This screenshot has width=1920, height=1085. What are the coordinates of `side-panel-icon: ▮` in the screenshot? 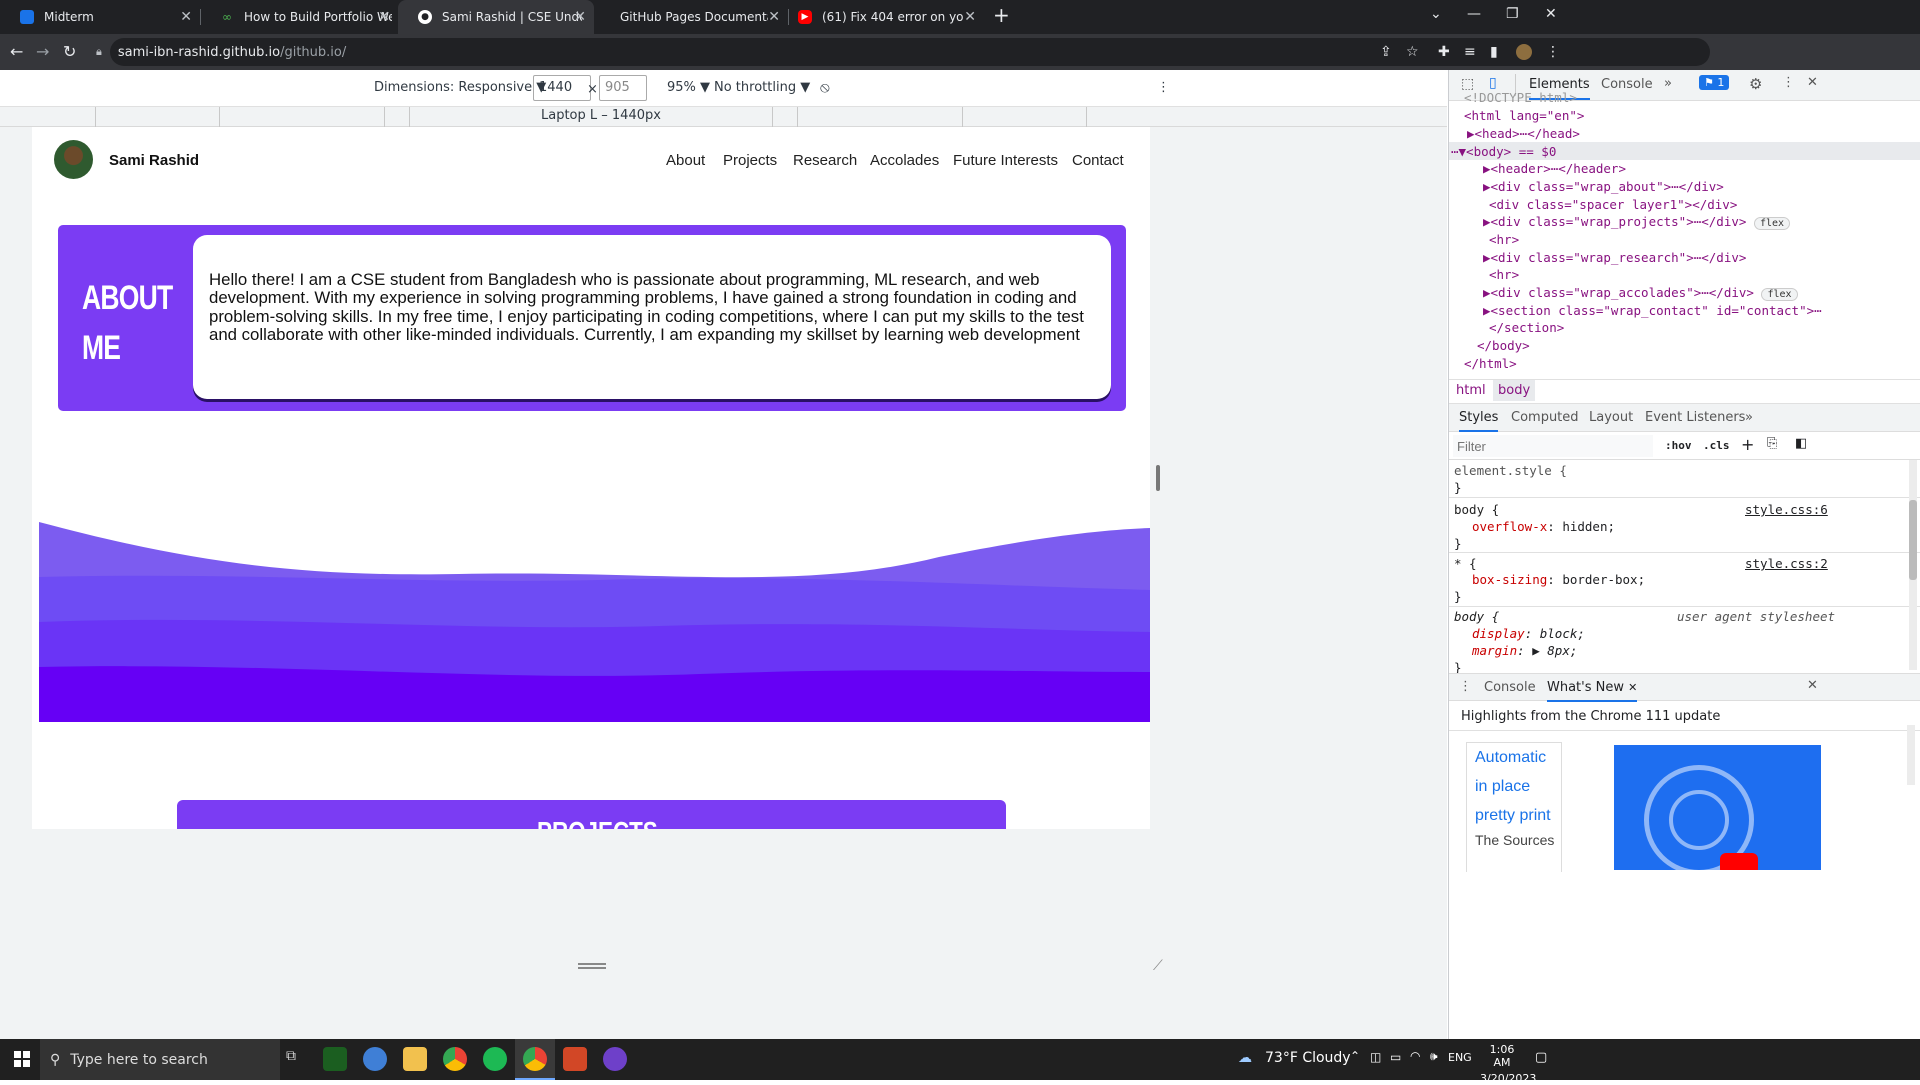 It's located at (1498, 52).